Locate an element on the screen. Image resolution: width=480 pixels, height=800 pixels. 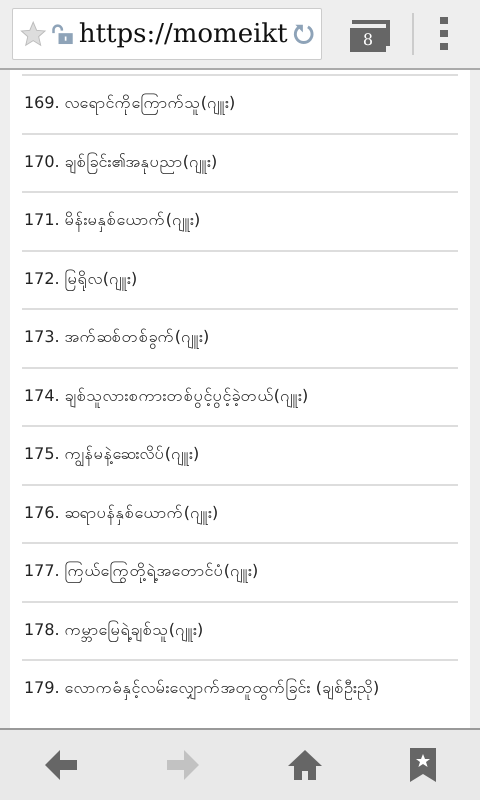
list-link: 176. ဆရာပန်နှစ်ယောက်(ဂျူး) is located at coordinates (120, 514).